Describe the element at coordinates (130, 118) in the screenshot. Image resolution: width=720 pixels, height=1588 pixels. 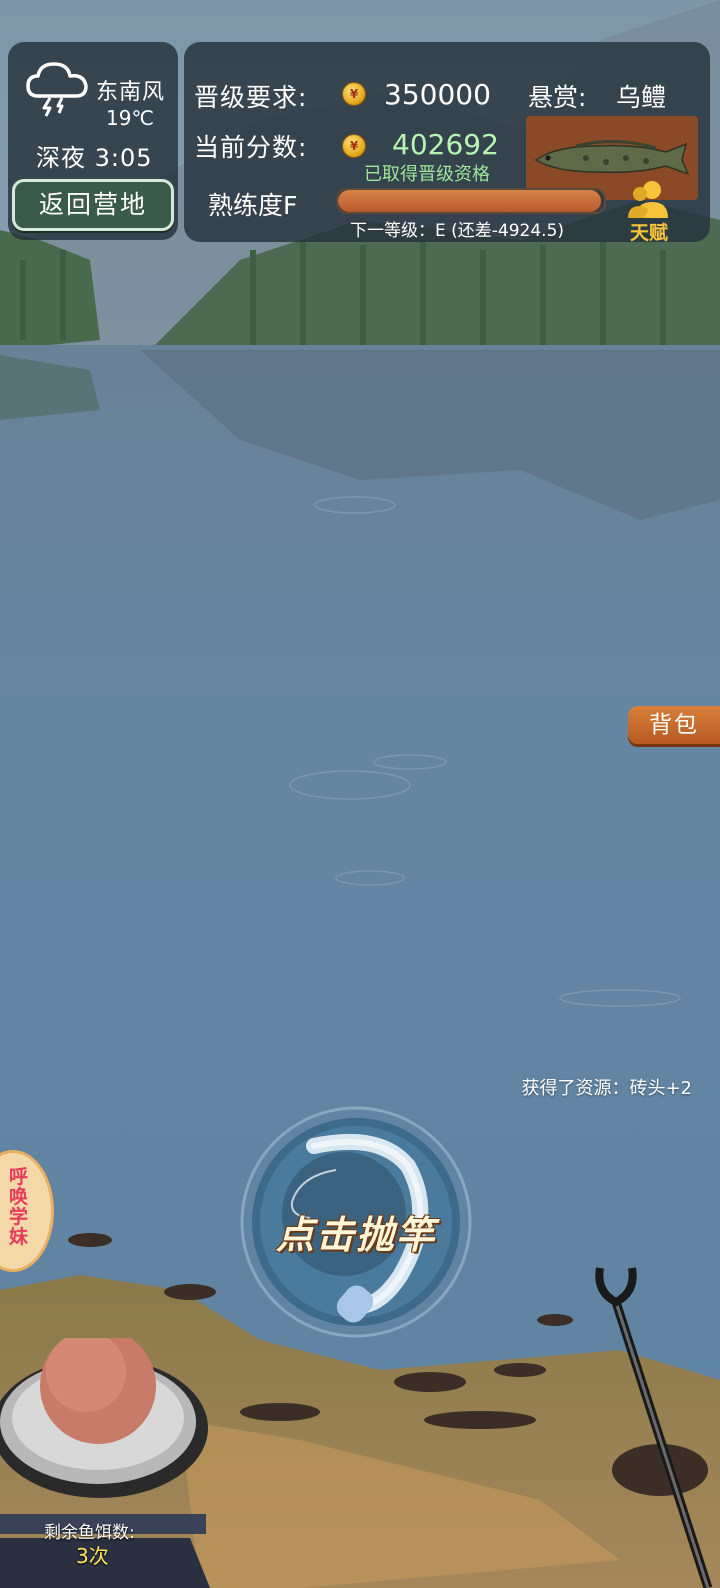
I see `temperature: 19℃` at that location.